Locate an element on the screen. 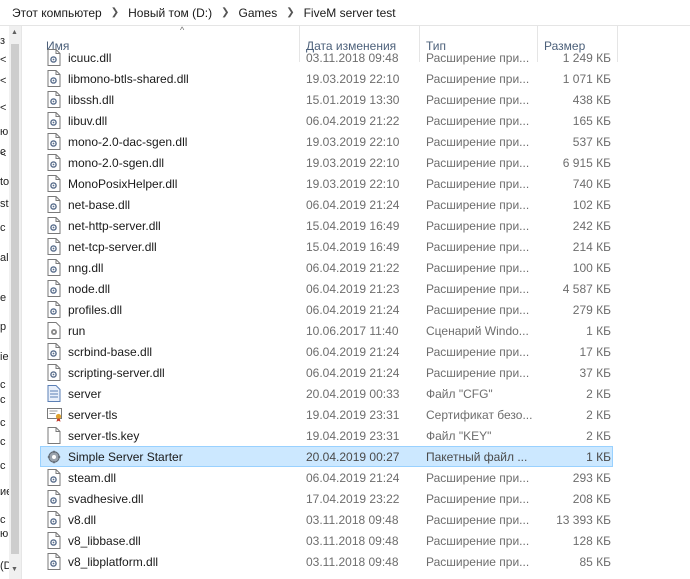 Image resolution: width=690 pixels, height=579 pixels. file-size: 2 КБ is located at coordinates (598, 436).